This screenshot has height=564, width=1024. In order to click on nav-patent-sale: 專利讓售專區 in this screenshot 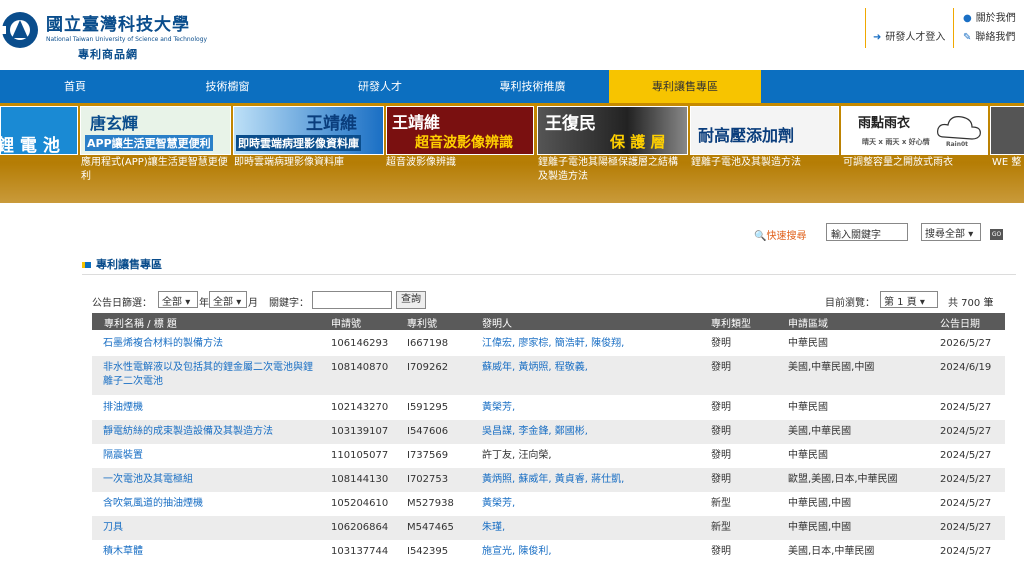, I will do `click(685, 86)`.